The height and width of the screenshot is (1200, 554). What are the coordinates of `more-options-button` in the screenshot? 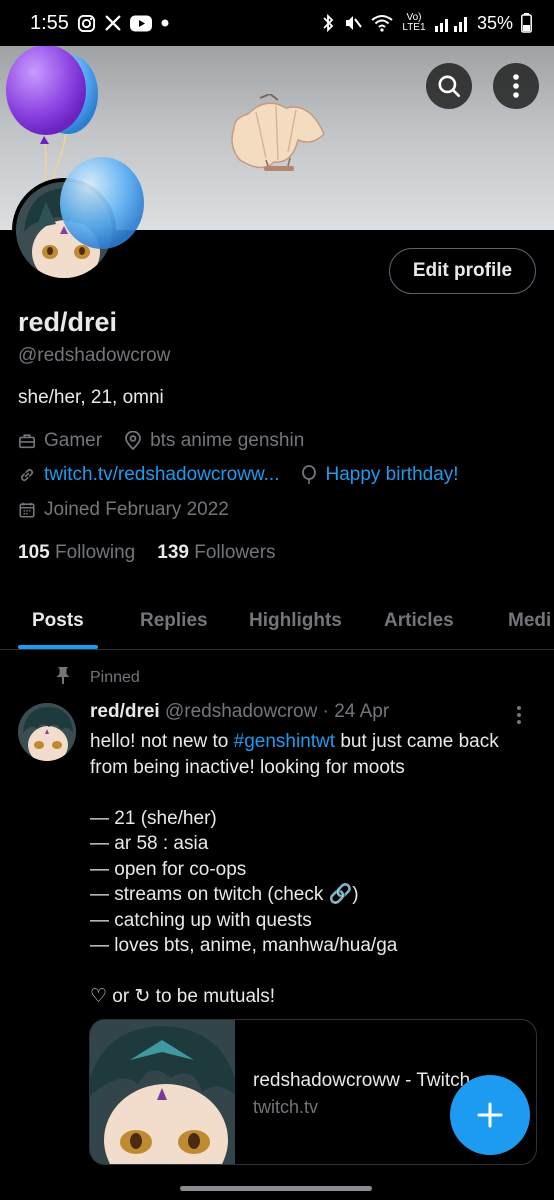 It's located at (516, 86).